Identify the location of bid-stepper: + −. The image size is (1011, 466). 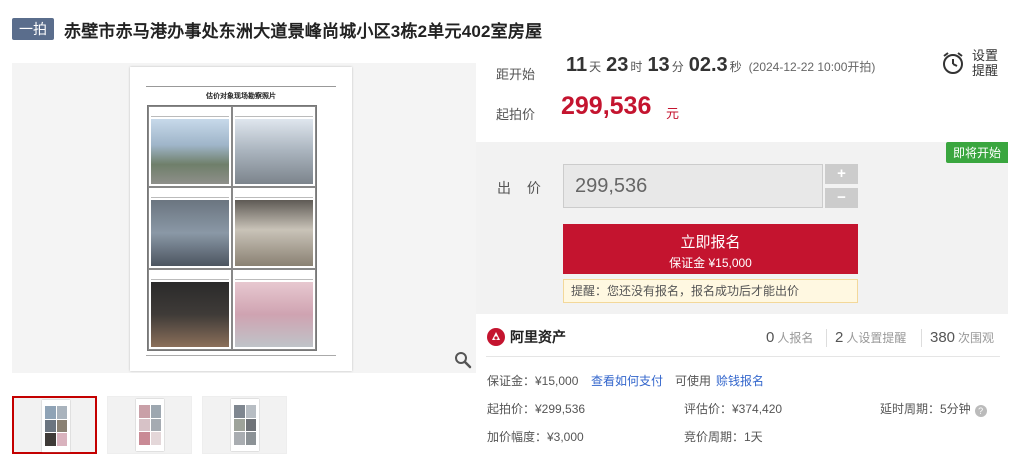
(841, 186).